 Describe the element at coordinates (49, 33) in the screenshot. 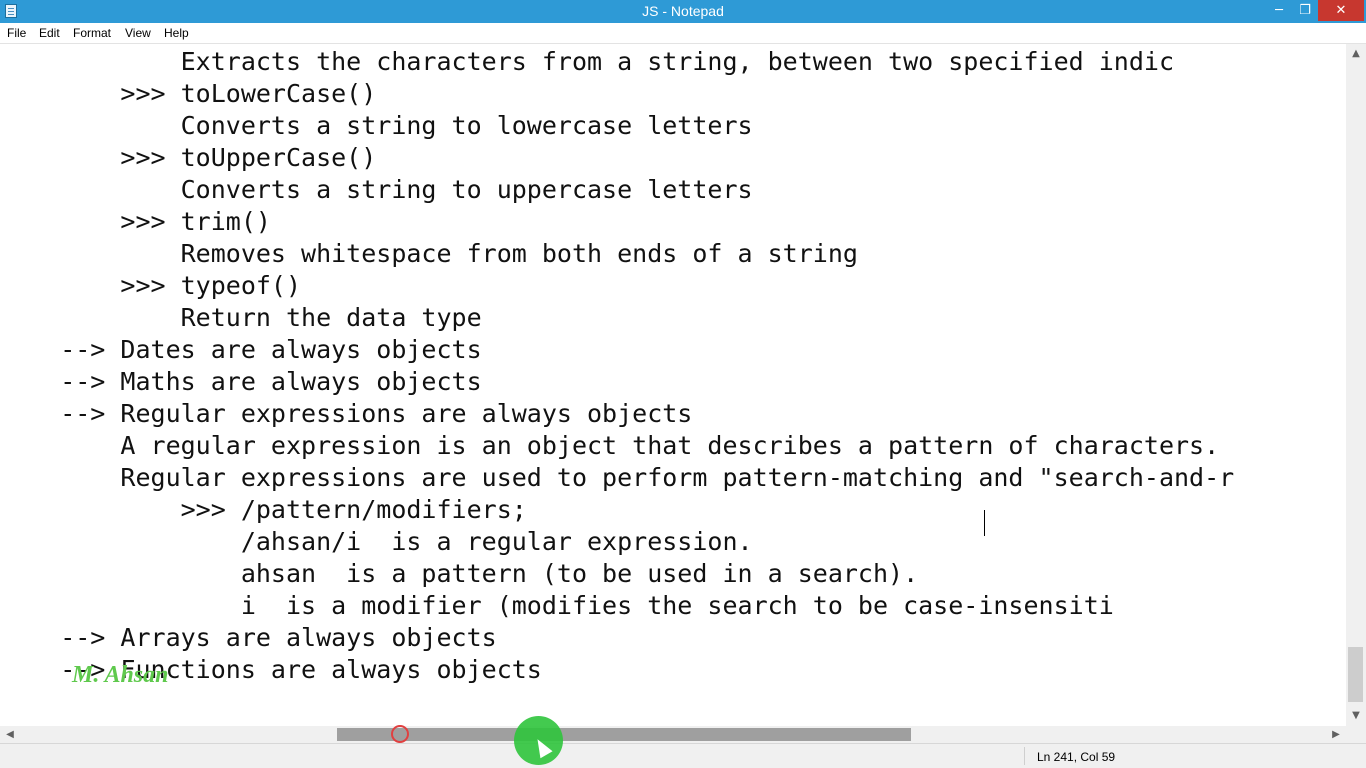

I see `menu-edit: Edit` at that location.